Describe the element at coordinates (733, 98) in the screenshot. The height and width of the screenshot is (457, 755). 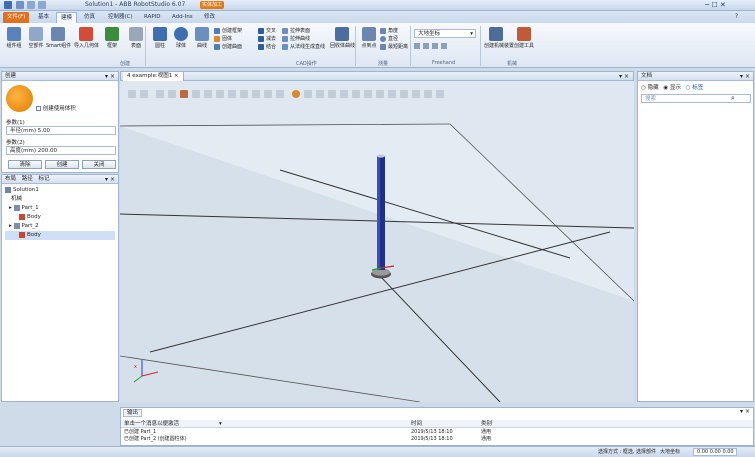
I see `search-icon: ⌕` at that location.